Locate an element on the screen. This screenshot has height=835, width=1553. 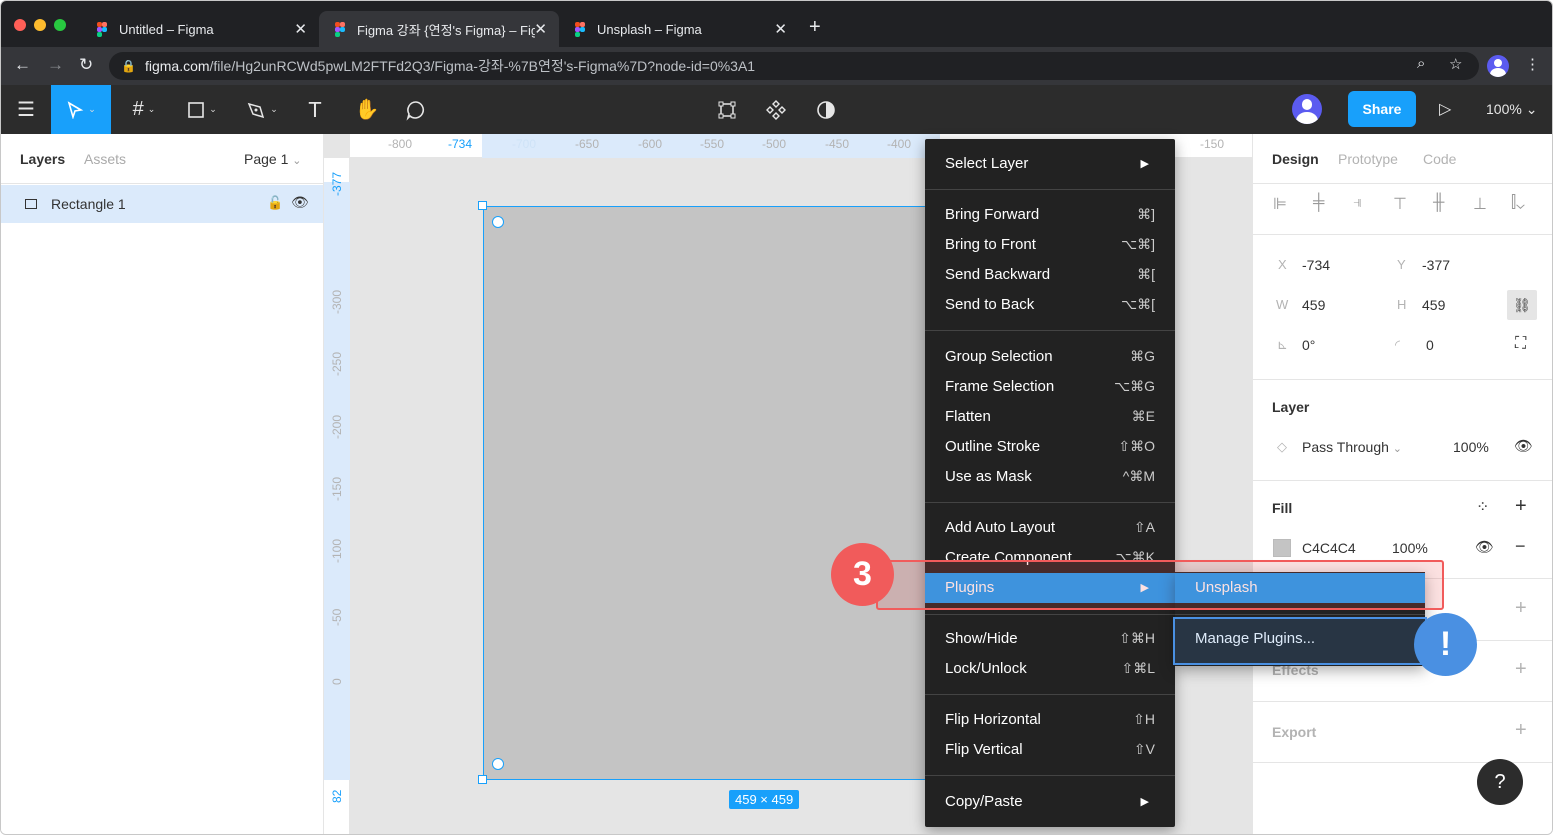
reload-icon: ↻ is located at coordinates (86, 65).